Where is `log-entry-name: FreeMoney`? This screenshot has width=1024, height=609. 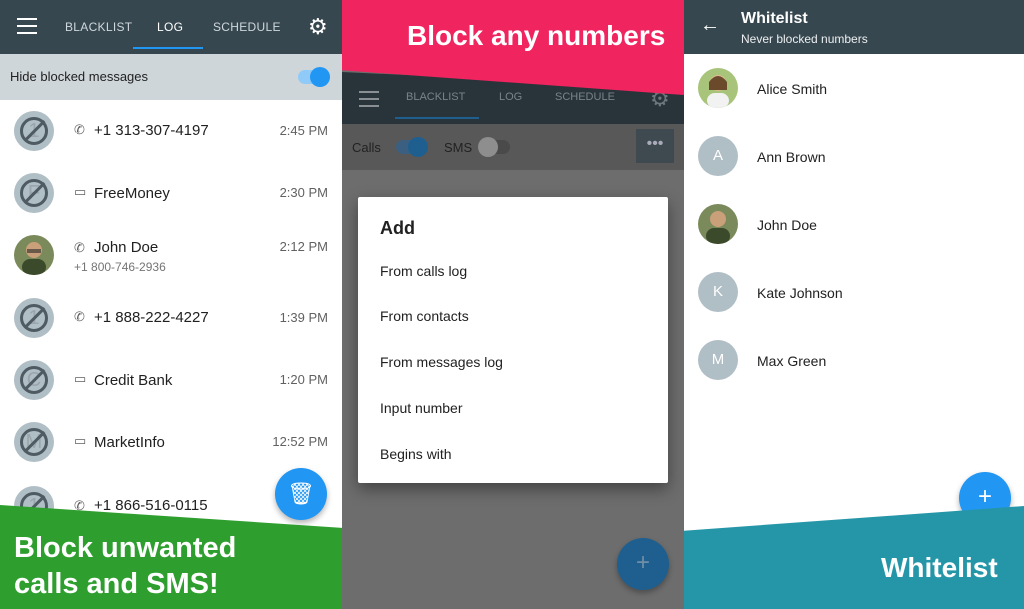 log-entry-name: FreeMoney is located at coordinates (132, 193).